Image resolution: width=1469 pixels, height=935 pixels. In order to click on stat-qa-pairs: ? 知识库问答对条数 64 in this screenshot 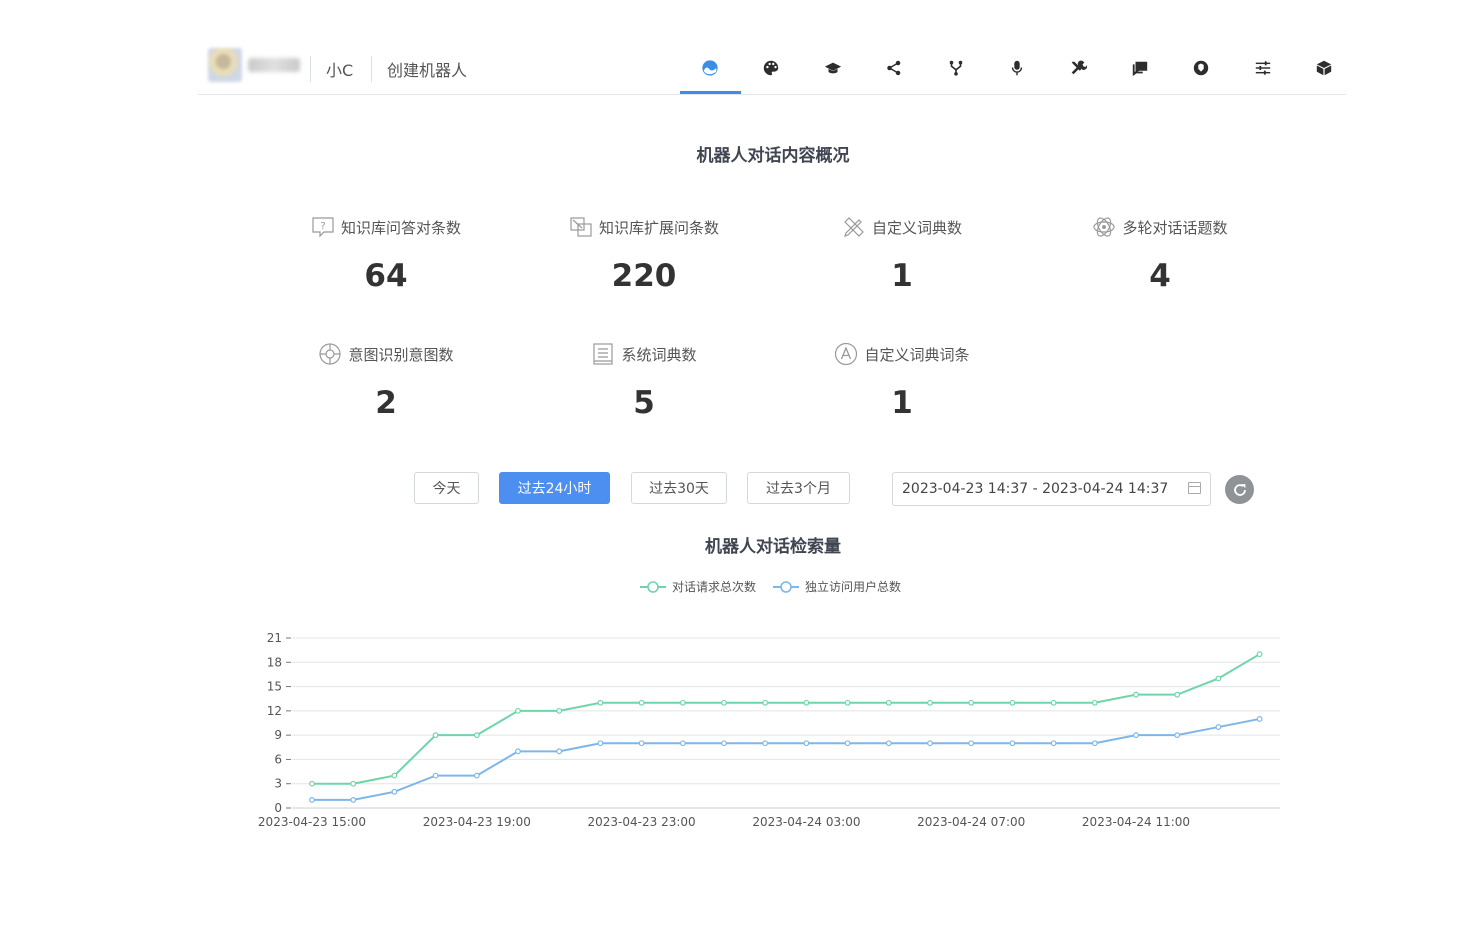, I will do `click(386, 254)`.